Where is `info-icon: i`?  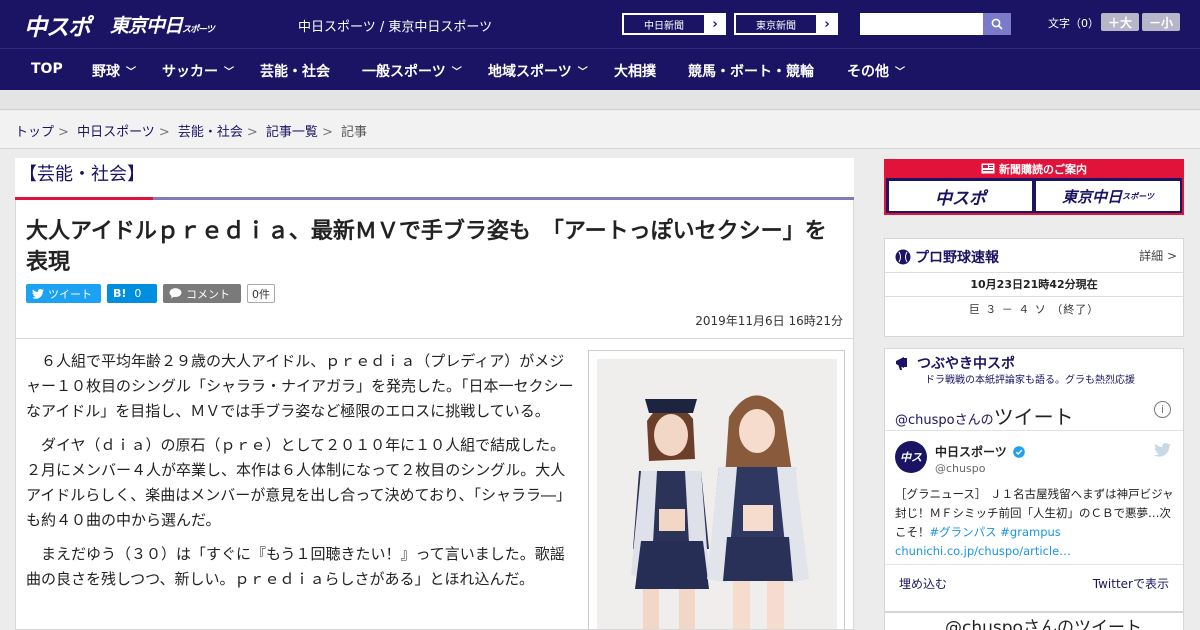 info-icon: i is located at coordinates (1162, 409).